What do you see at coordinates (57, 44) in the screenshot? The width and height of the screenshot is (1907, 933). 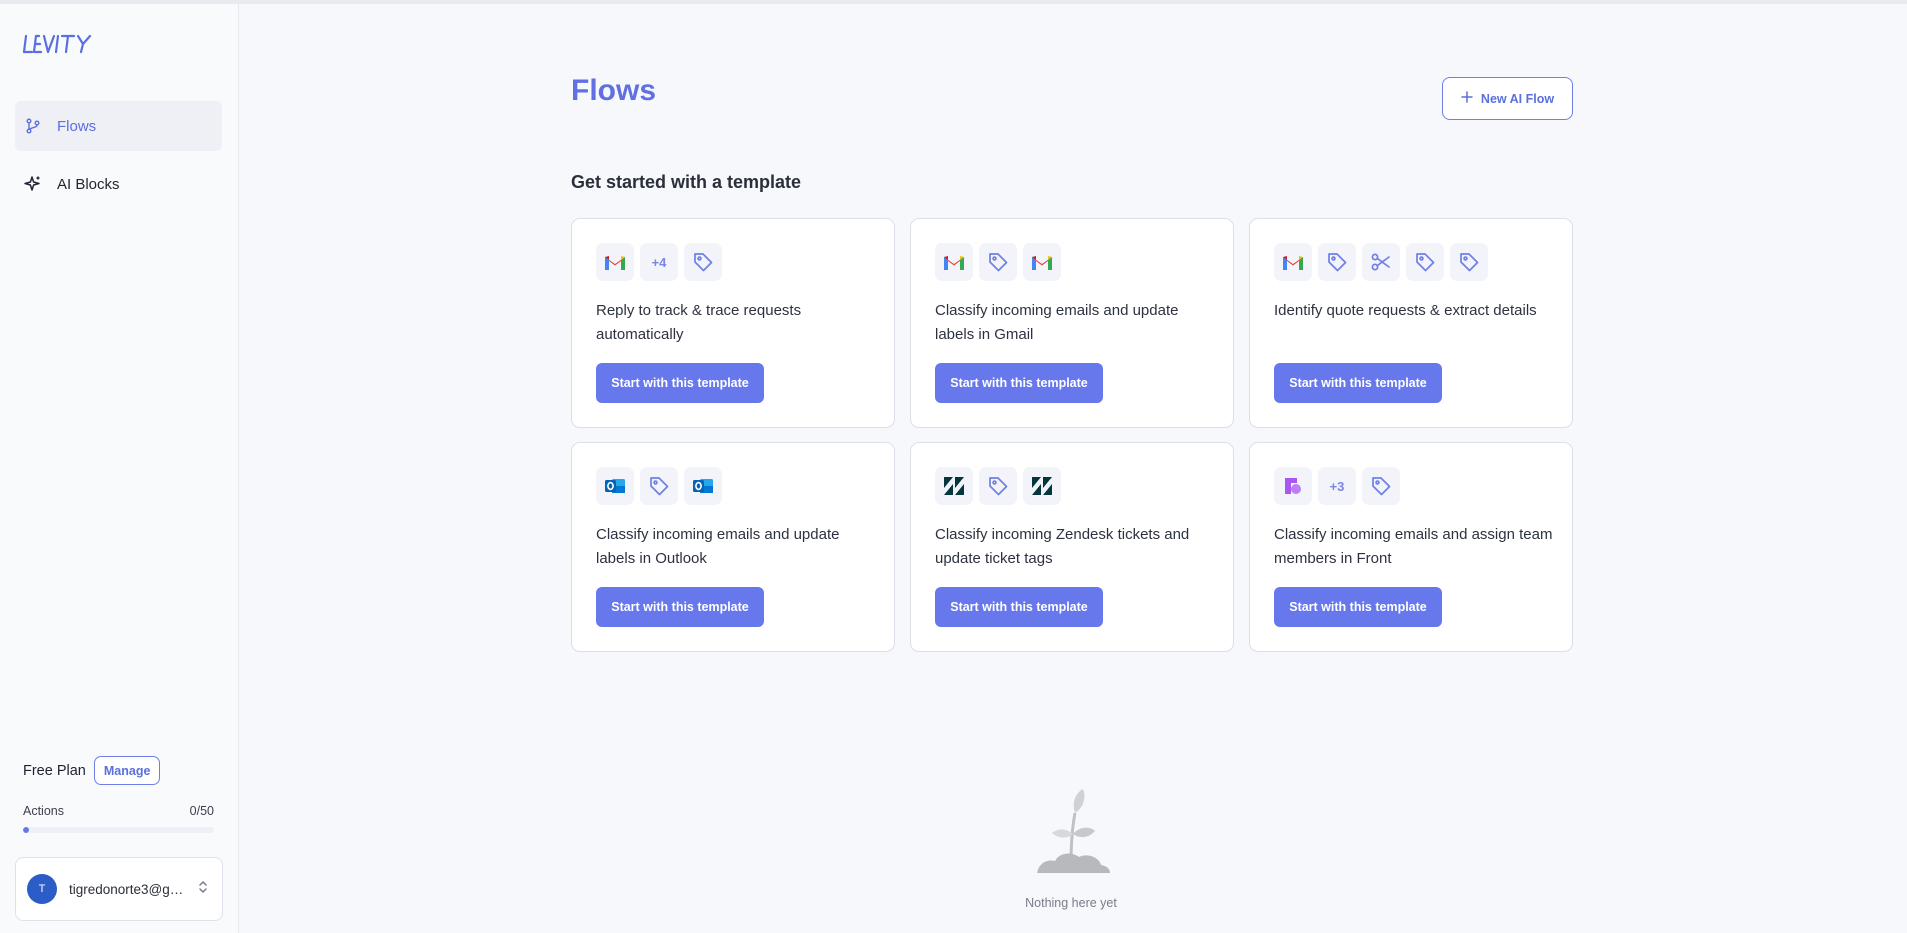 I see `logo-wordmark` at bounding box center [57, 44].